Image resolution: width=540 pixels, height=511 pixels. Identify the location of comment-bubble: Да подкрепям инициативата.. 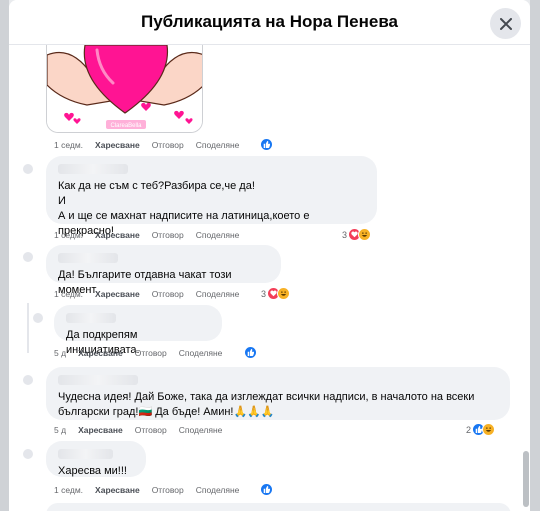
(138, 330).